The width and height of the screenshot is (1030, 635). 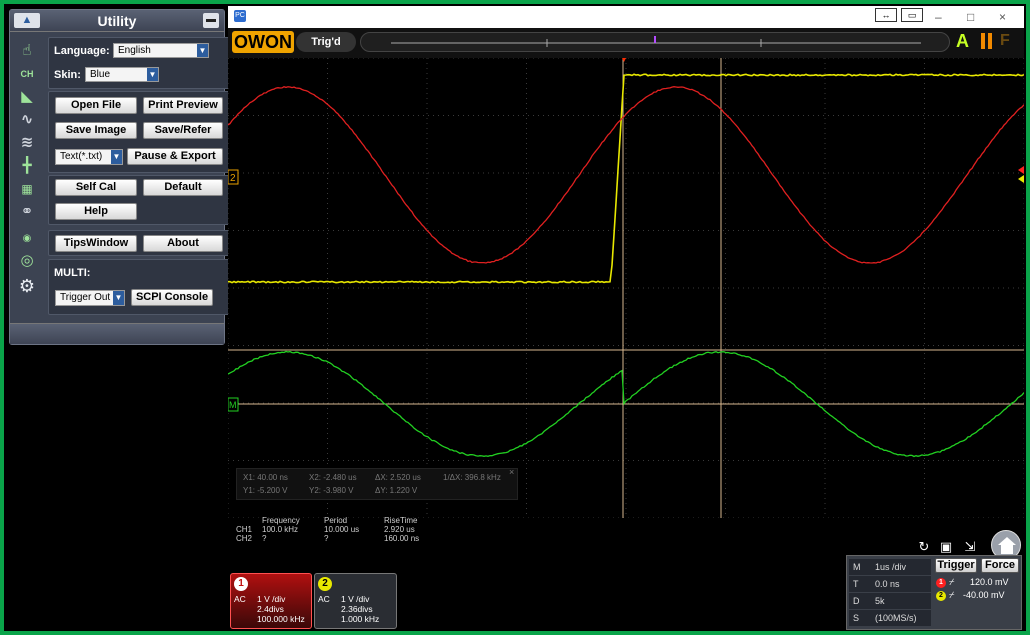 I want to click on auto-icon: A, so click(x=965, y=42).